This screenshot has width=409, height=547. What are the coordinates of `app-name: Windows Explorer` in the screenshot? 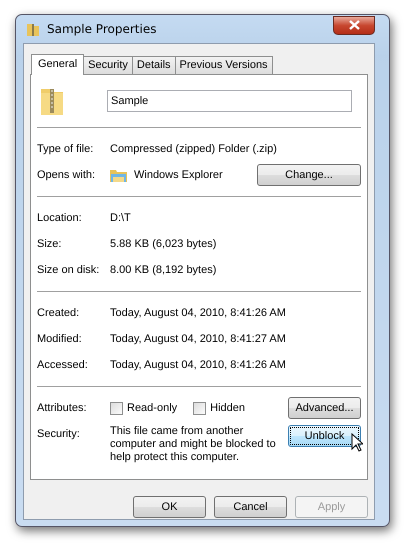 It's located at (179, 175).